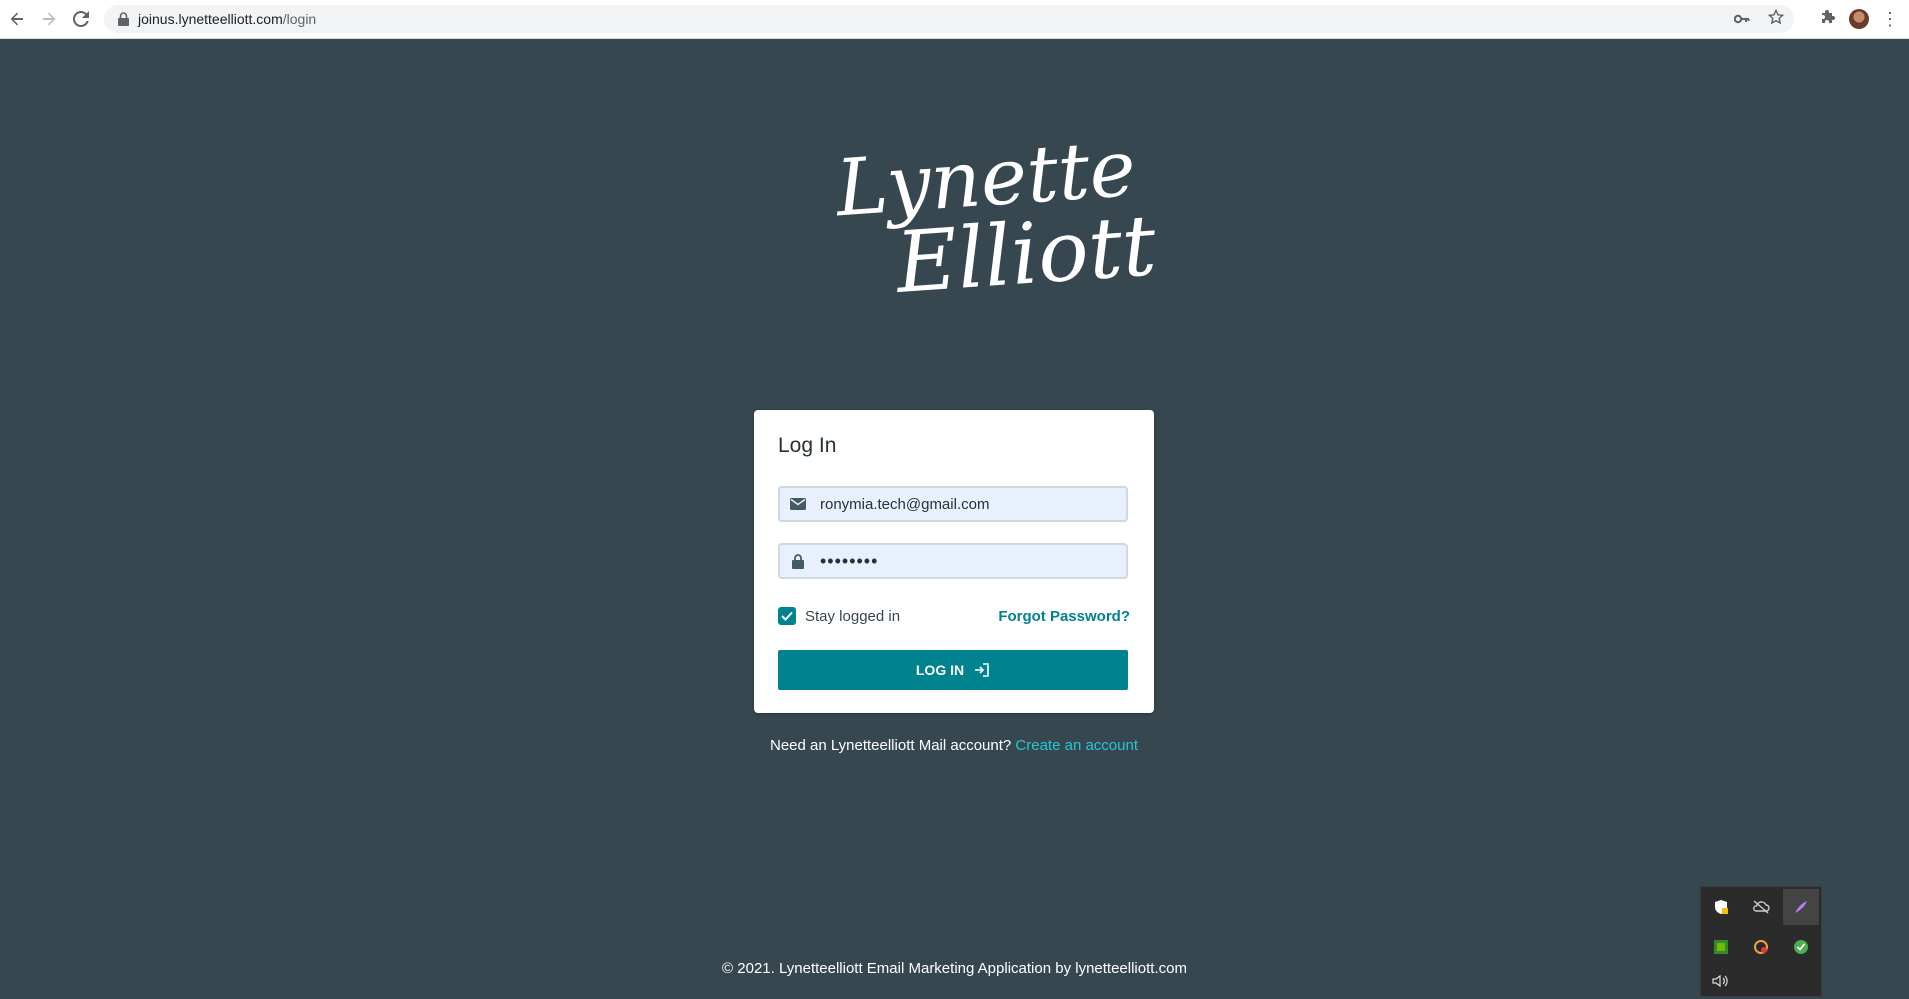 Image resolution: width=1909 pixels, height=999 pixels. I want to click on password-lock-icon, so click(798, 561).